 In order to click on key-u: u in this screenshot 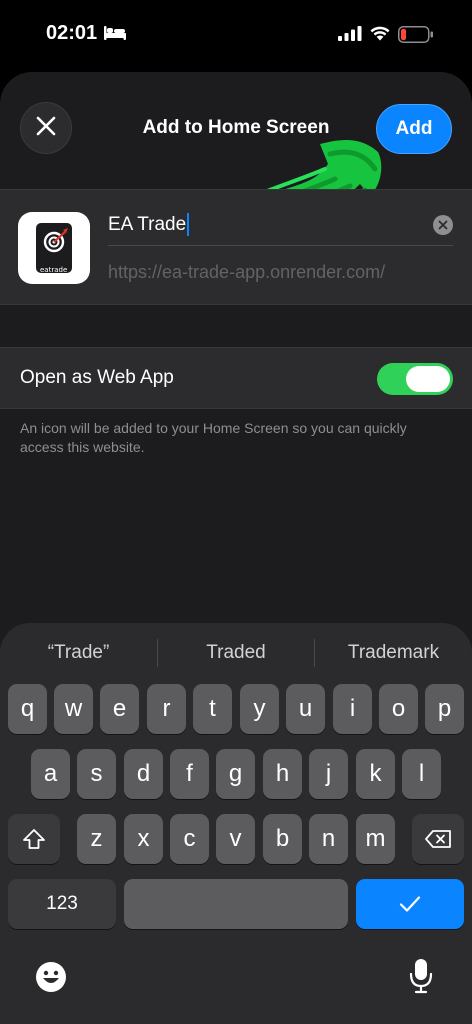, I will do `click(305, 709)`.